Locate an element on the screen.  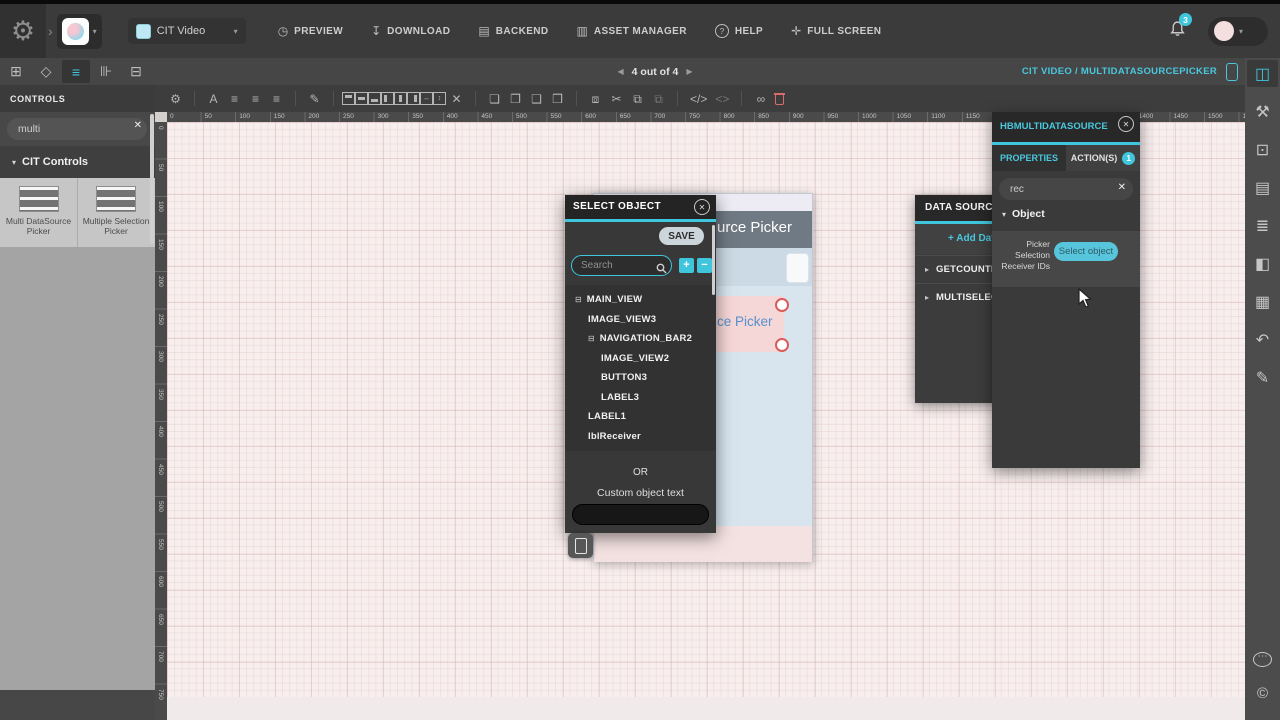
send-to-back-icon: ❒ is located at coordinates (557, 99).